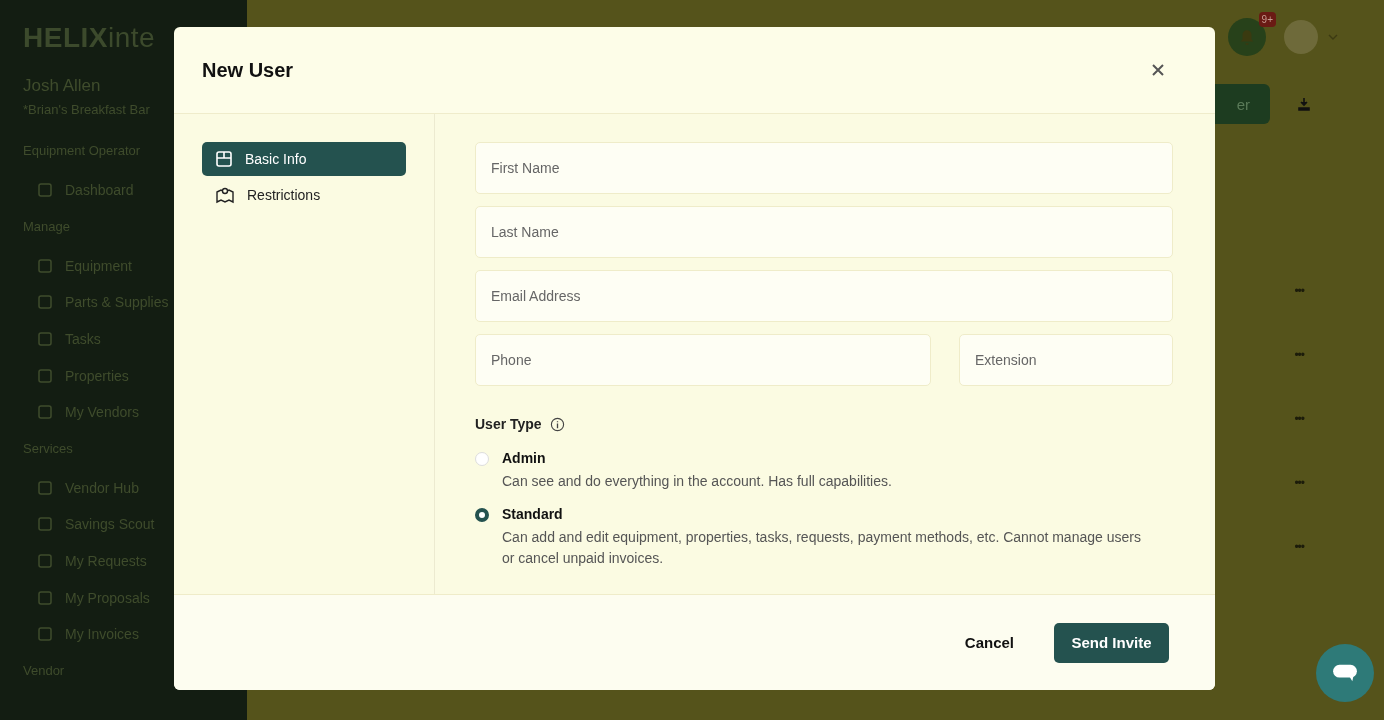 The height and width of the screenshot is (720, 1384). Describe the element at coordinates (1304, 104) in the screenshot. I see `download-icon` at that location.